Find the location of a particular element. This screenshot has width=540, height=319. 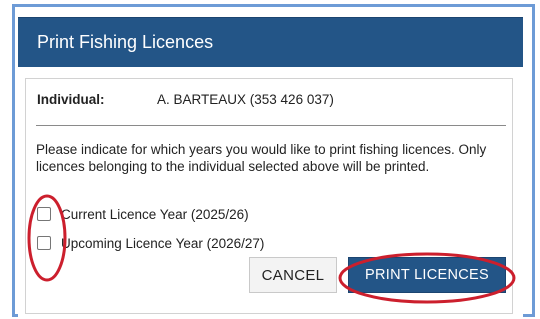

current-year-option: Current Licence Year (2025/26) is located at coordinates (143, 214).